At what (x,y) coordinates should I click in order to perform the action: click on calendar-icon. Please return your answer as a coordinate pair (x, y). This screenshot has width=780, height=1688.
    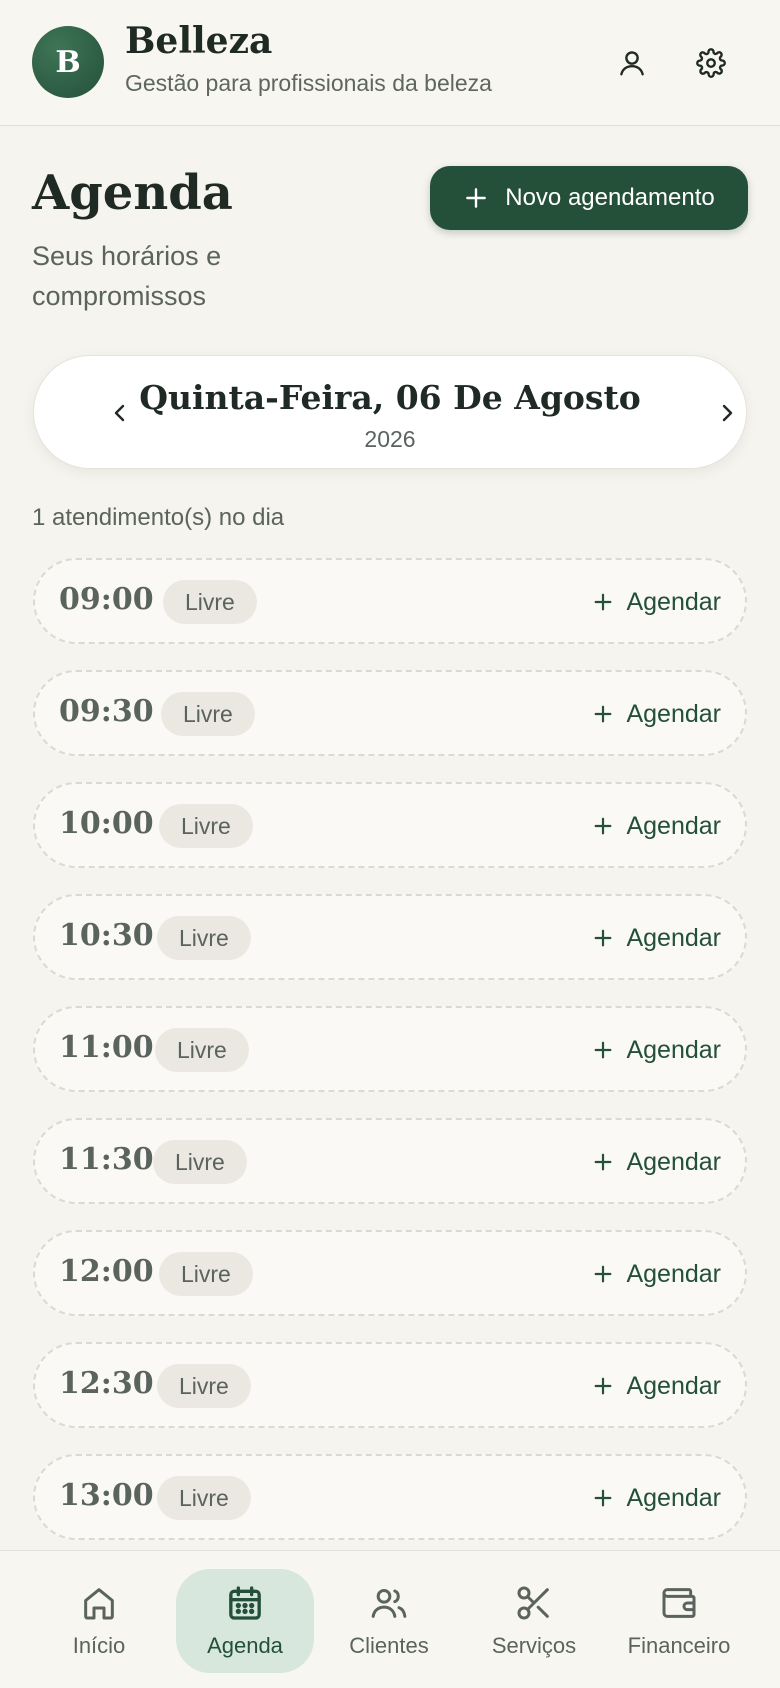
    Looking at the image, I should click on (245, 1603).